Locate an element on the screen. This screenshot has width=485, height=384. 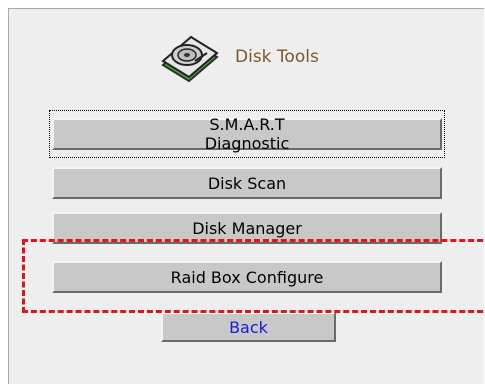
raid-box-configure-button: Raid Box Configure is located at coordinates (247, 277).